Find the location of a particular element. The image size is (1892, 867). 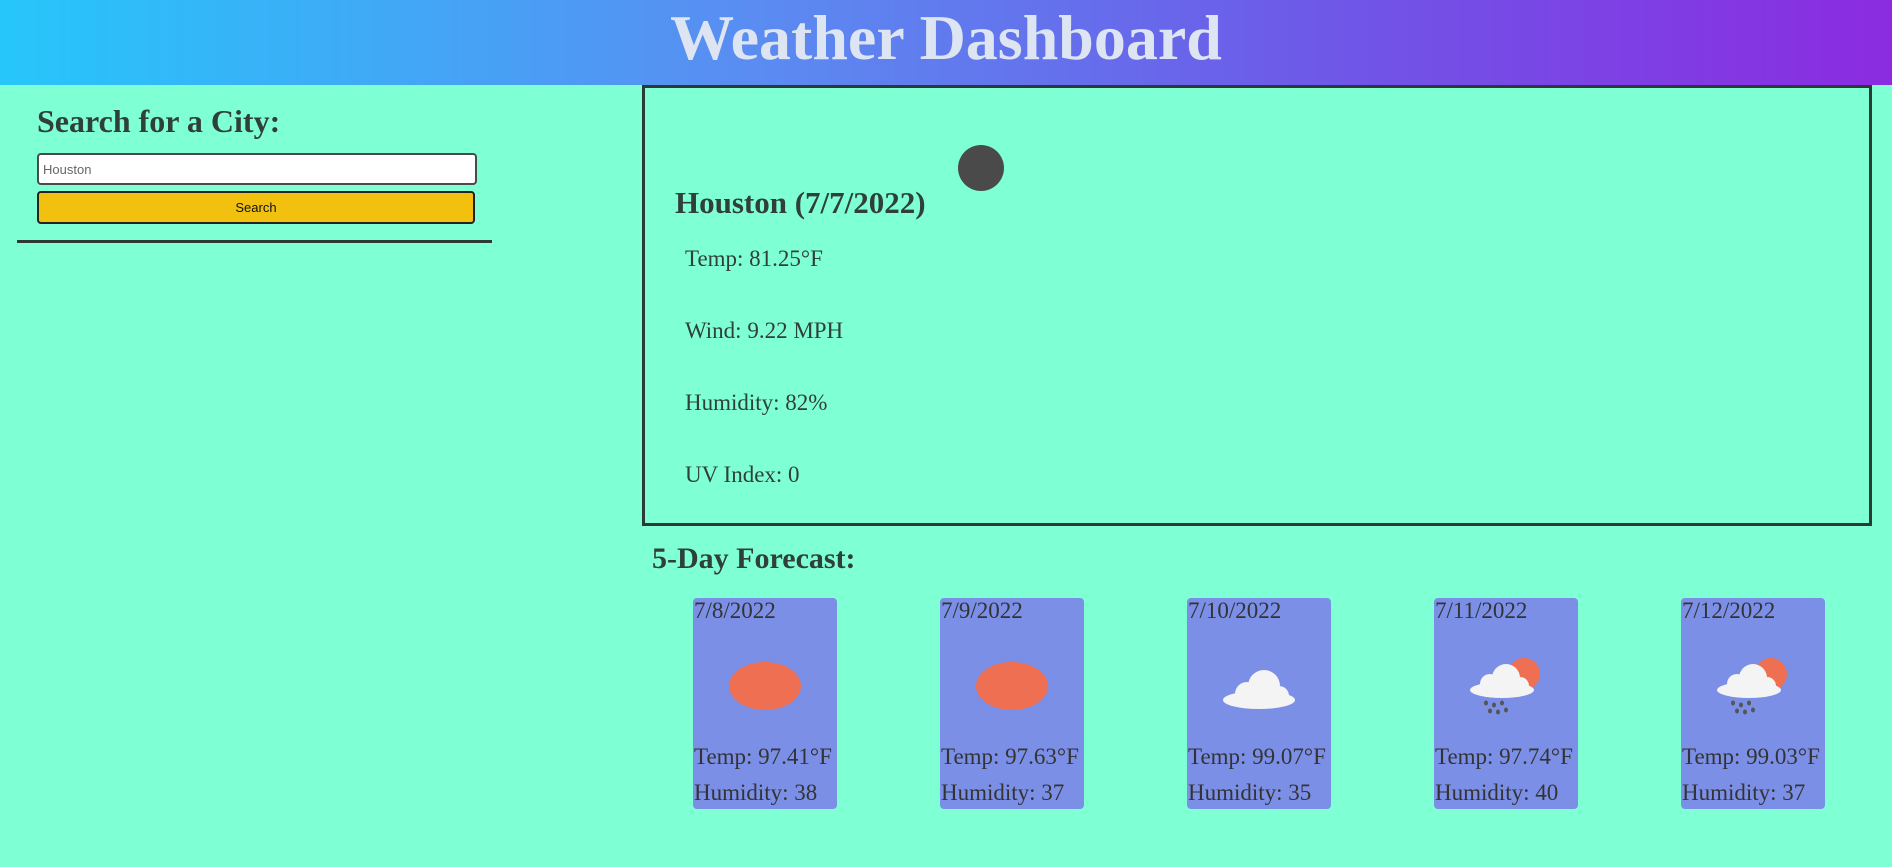

forecast-card: 7/9/2022 Temp: 97.63°F Humidity: 37 is located at coordinates (1012, 703).